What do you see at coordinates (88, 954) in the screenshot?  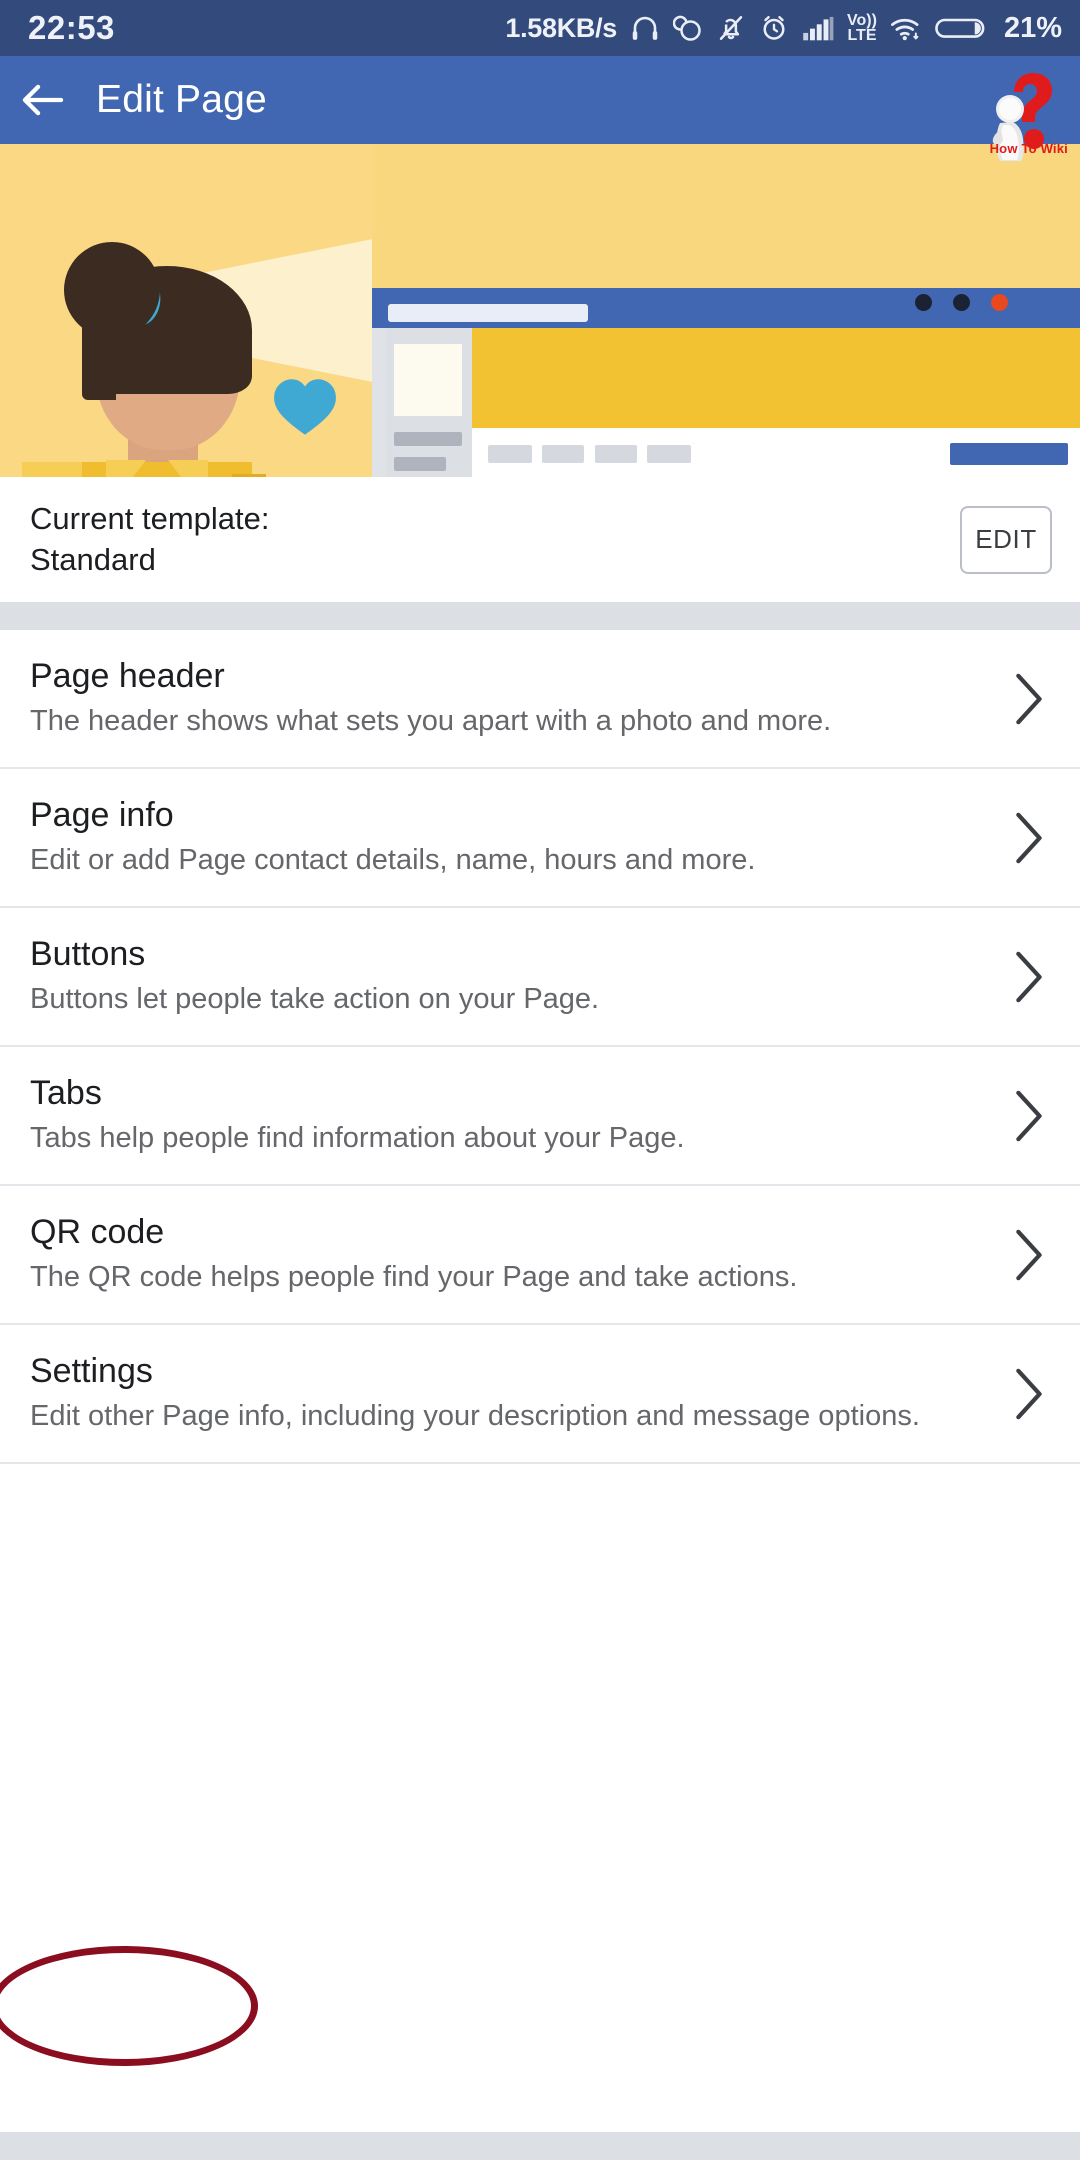 I see `list-item-title: Buttons` at bounding box center [88, 954].